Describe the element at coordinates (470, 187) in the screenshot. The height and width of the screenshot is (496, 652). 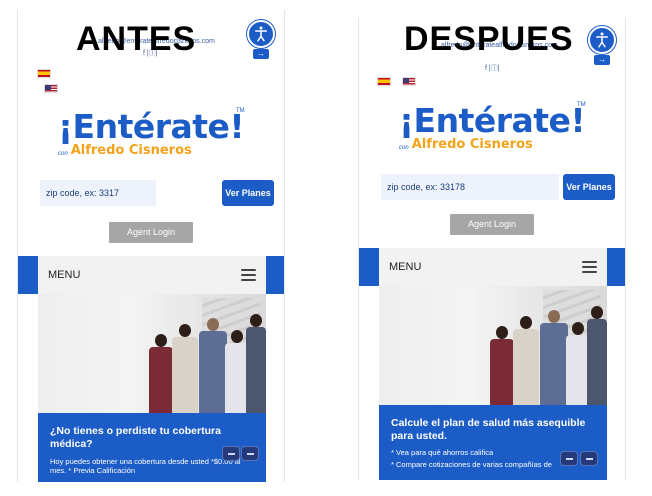
I see `zip-code-input: zip code, ex: 33178` at that location.